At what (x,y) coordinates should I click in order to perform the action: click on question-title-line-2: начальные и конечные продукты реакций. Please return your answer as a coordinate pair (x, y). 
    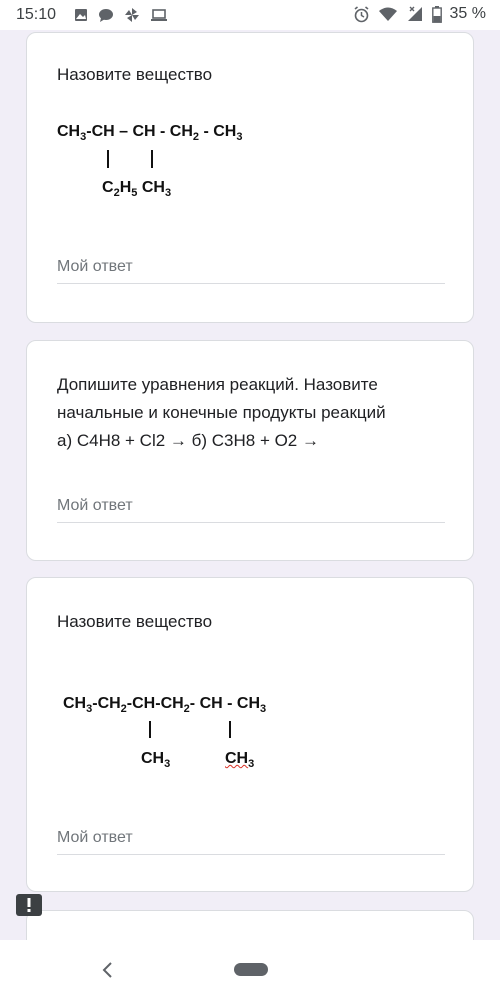
    Looking at the image, I should click on (221, 412).